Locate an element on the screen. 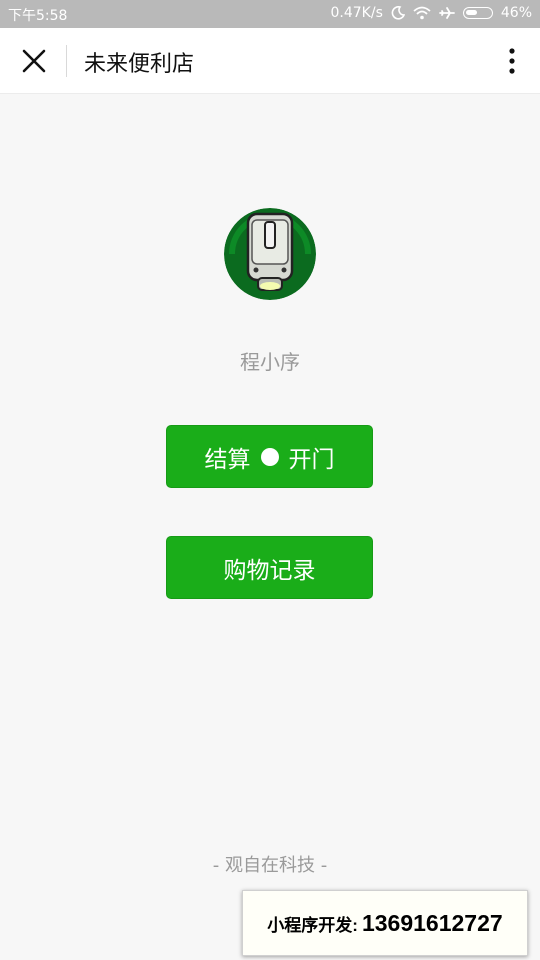 This screenshot has height=960, width=540. moon-icon is located at coordinates (398, 13).